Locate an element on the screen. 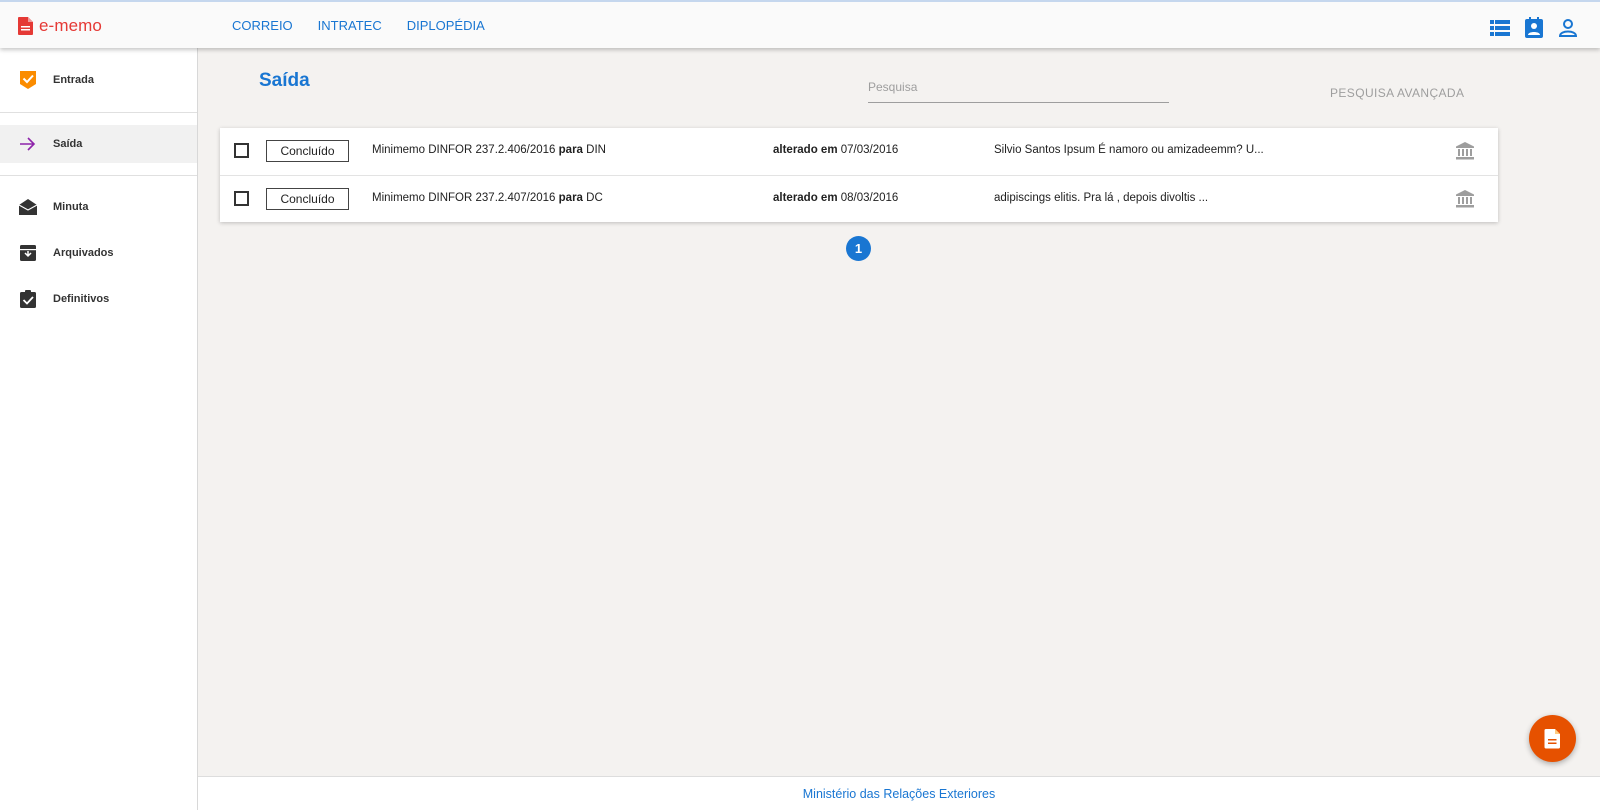 This screenshot has height=810, width=1600. drafts-icon is located at coordinates (28, 207).